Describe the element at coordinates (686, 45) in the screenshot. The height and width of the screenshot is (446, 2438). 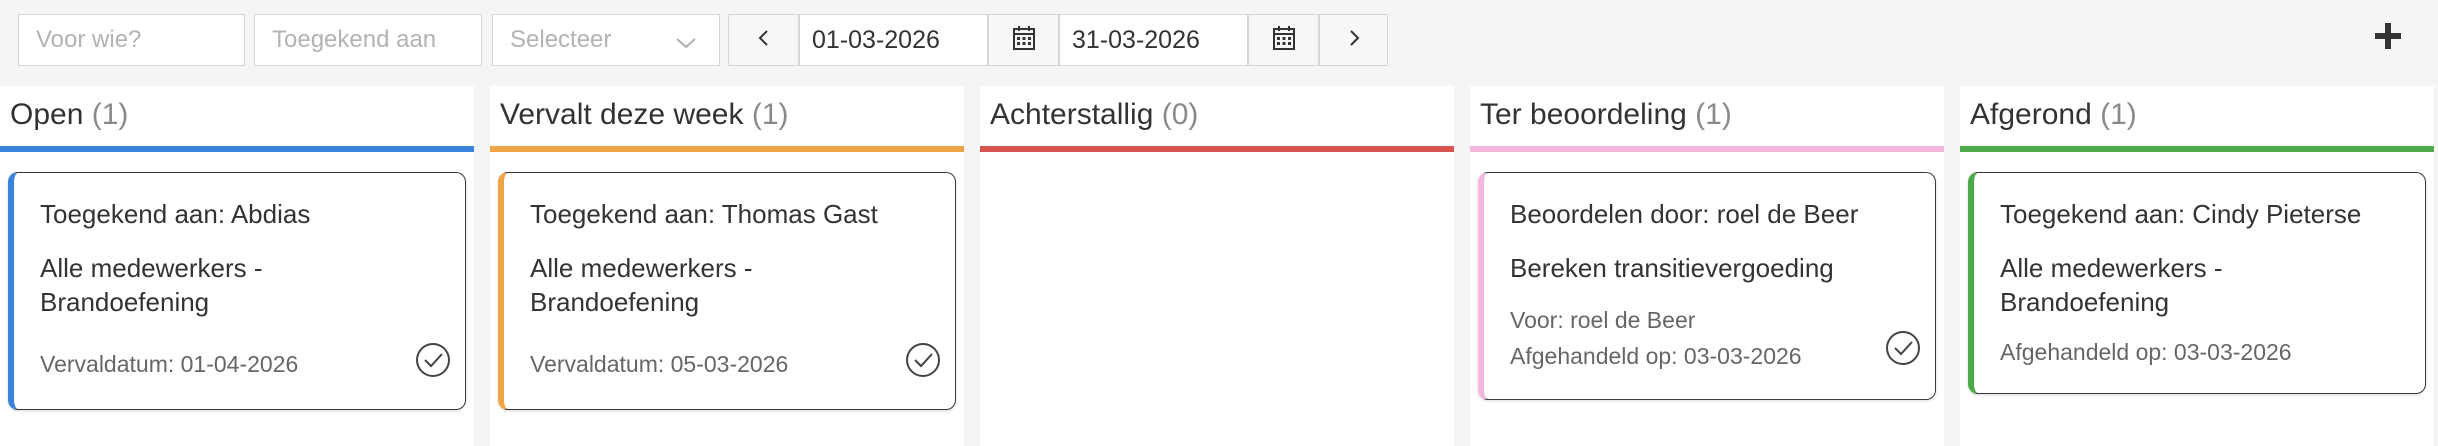
I see `chevron-down-icon` at that location.